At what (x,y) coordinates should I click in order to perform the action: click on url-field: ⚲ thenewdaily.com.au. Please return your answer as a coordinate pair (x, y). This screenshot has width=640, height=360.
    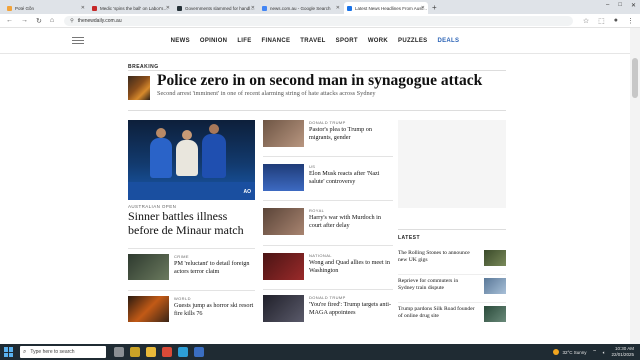
    Looking at the image, I should click on (318, 20).